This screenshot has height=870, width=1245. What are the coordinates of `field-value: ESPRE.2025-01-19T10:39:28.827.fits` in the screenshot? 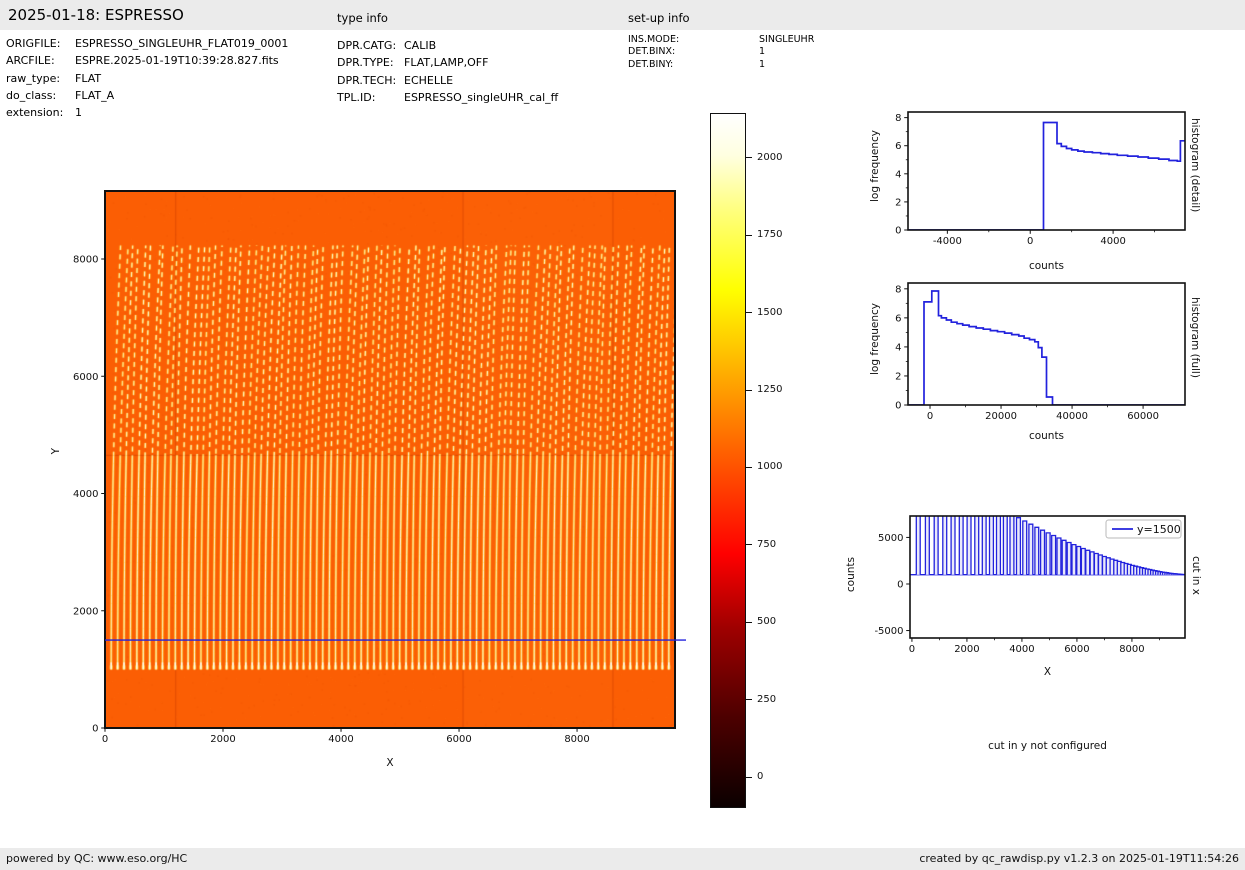 It's located at (177, 61).